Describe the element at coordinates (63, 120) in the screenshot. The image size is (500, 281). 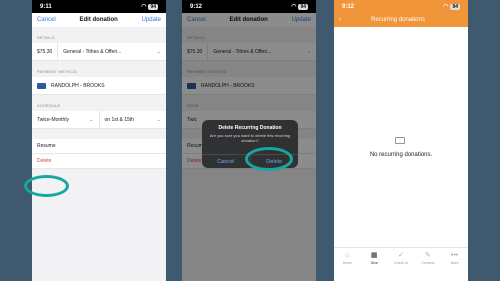
I see `frequency-select: Twice-Monthly` at that location.